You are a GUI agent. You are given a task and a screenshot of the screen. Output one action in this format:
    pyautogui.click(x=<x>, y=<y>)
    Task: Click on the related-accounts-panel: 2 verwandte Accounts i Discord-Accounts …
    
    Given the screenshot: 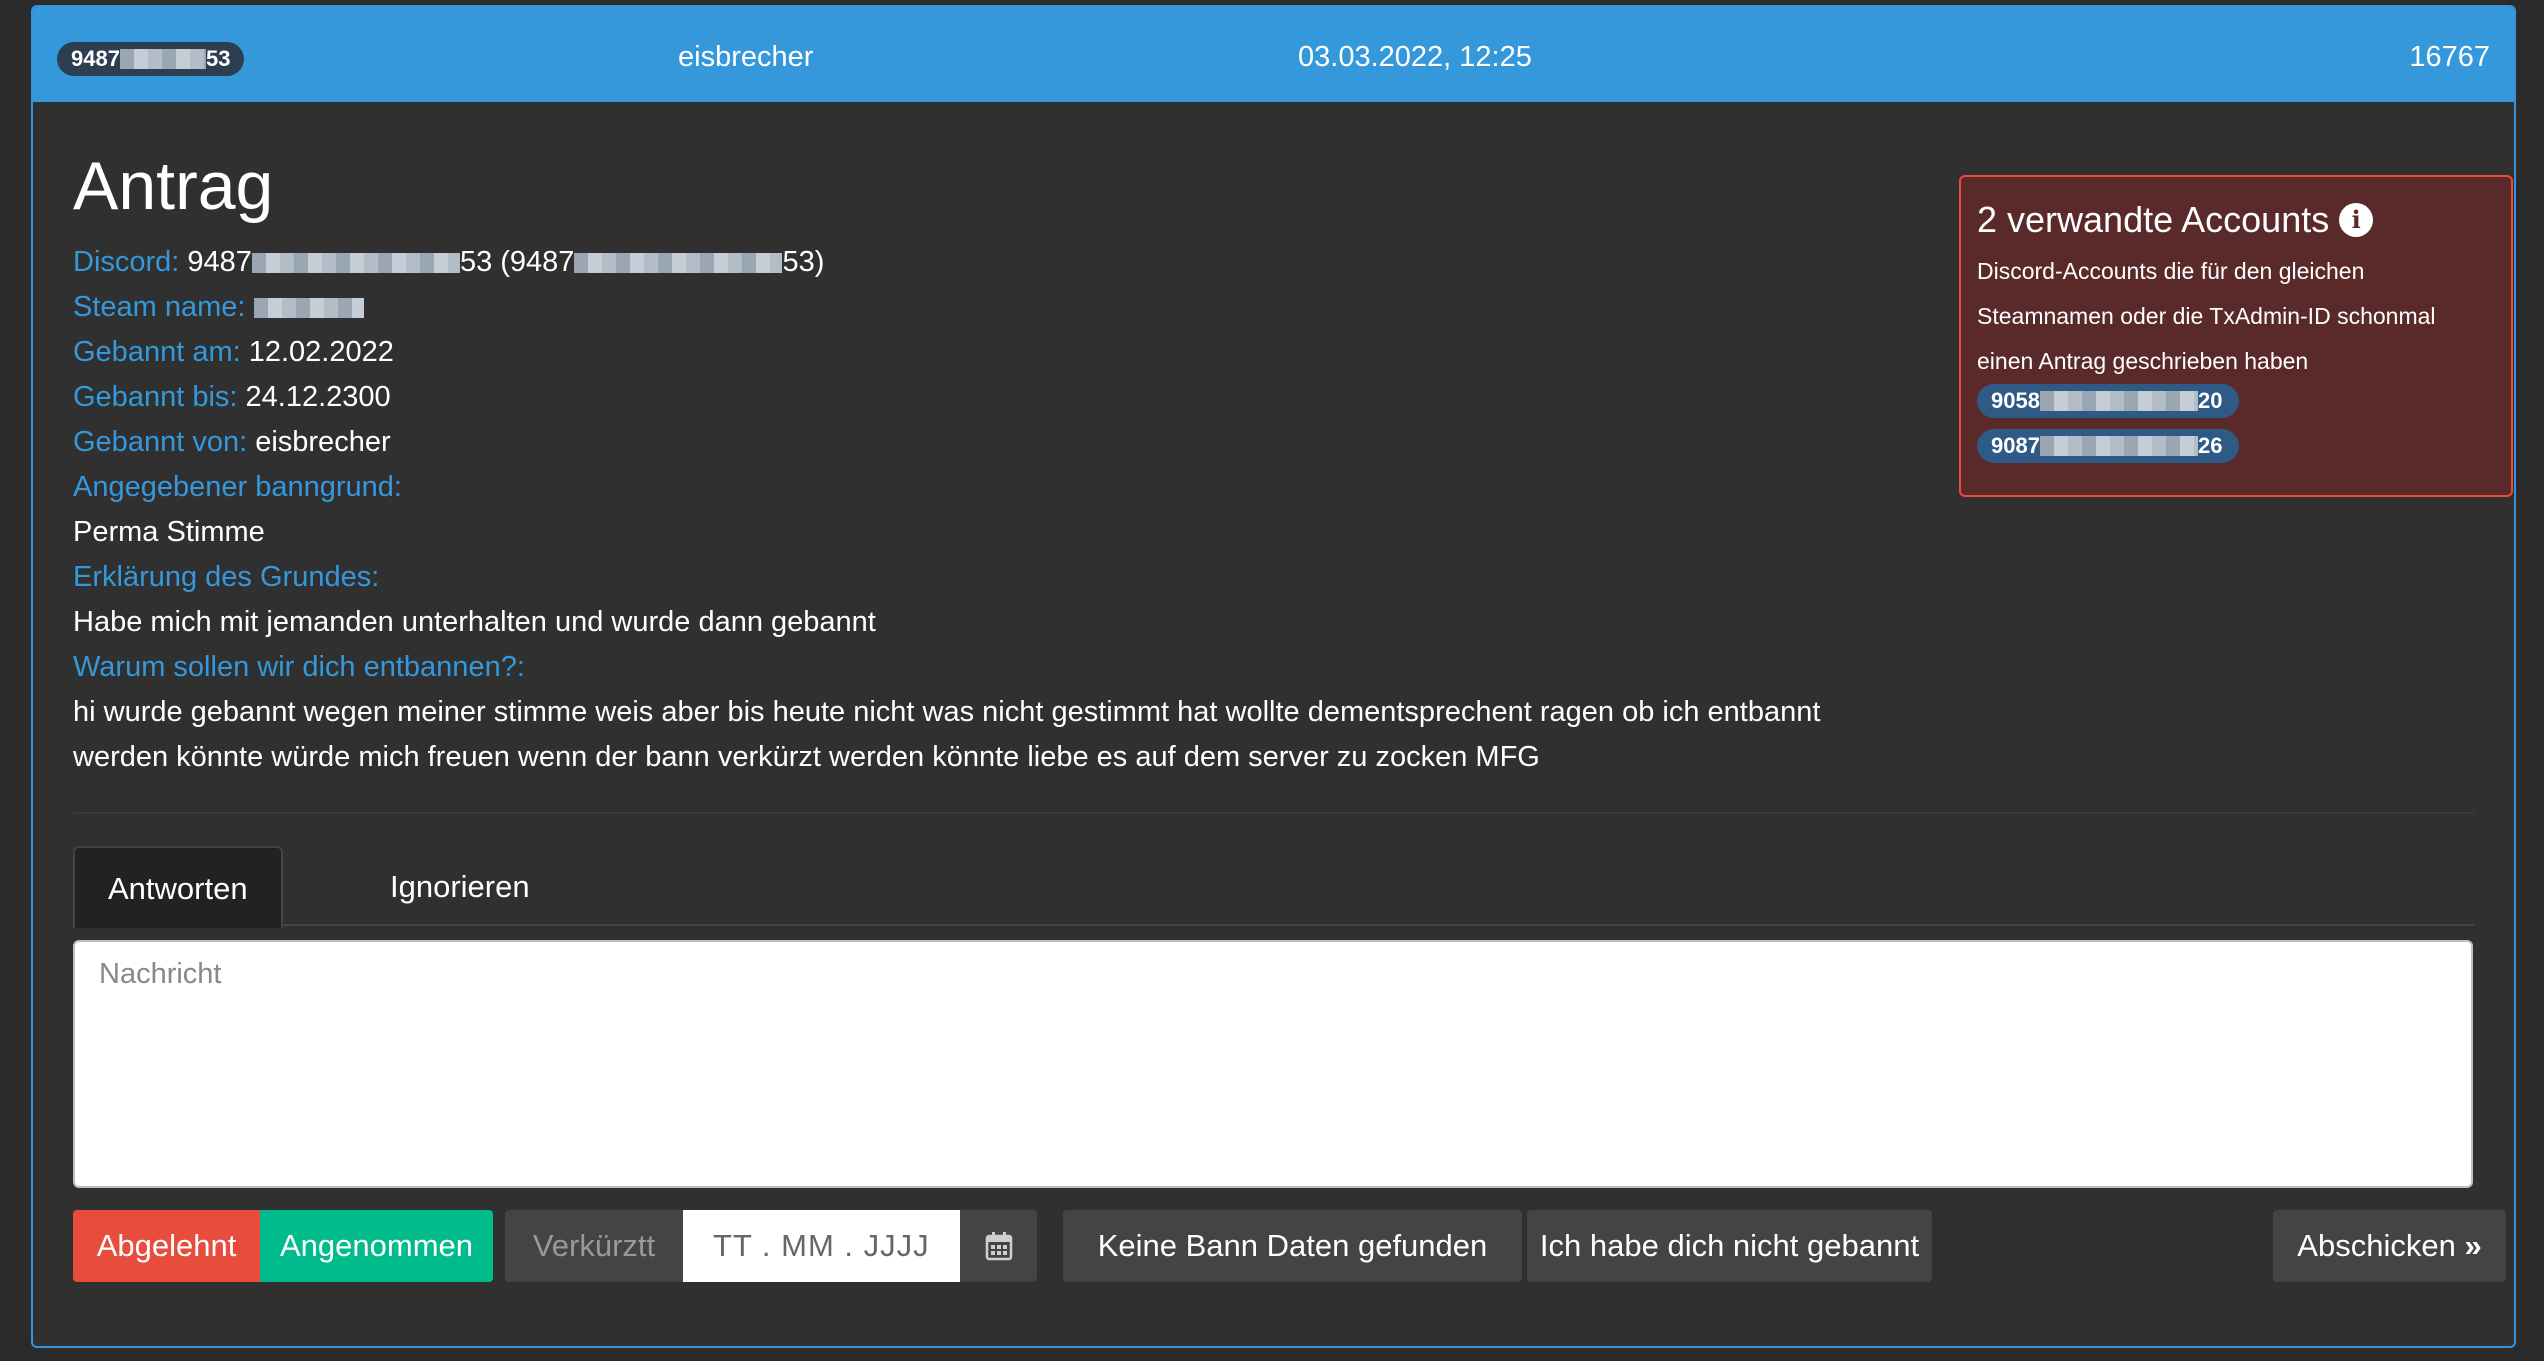 What is the action you would take?
    pyautogui.click(x=2236, y=336)
    